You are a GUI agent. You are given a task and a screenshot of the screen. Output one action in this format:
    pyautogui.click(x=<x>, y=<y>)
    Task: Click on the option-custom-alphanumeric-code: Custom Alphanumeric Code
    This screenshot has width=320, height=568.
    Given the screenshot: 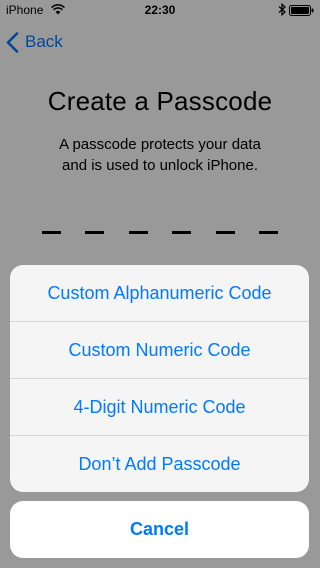 What is the action you would take?
    pyautogui.click(x=159, y=293)
    